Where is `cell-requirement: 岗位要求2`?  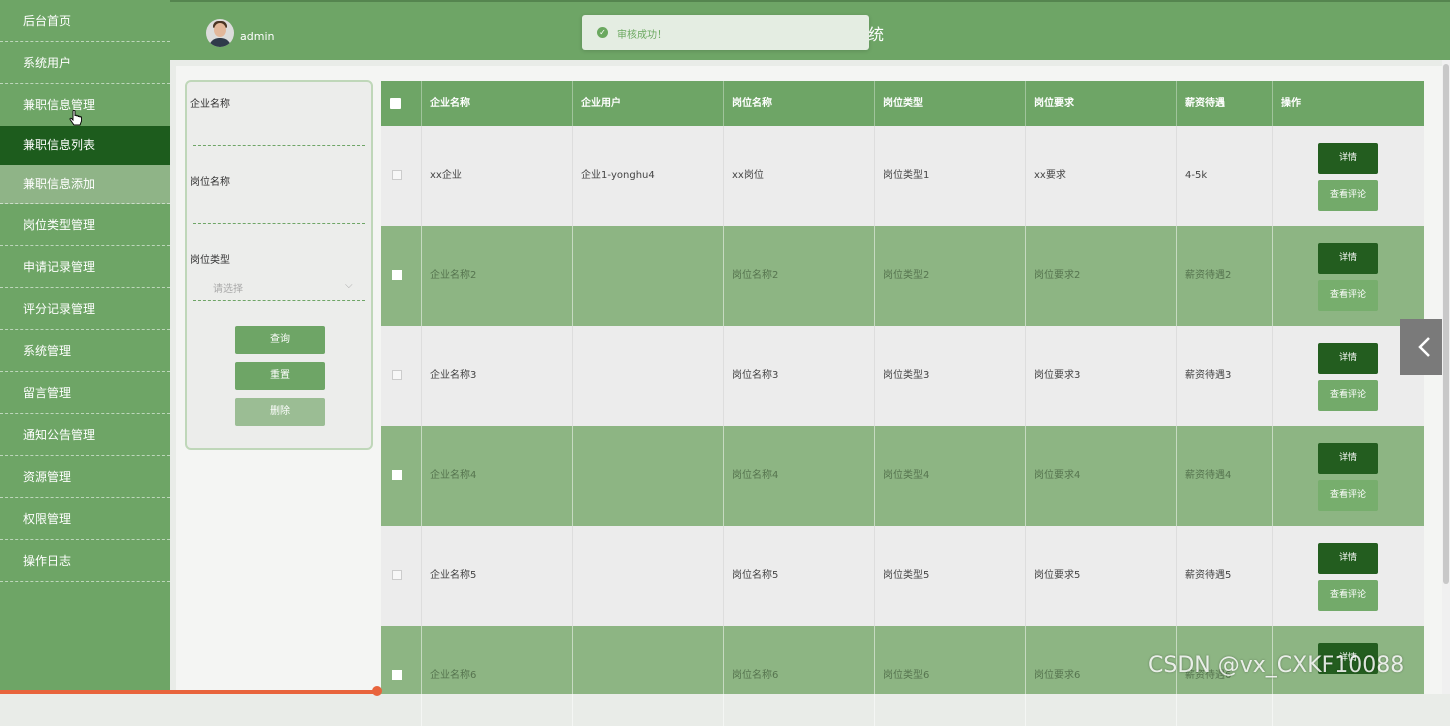
cell-requirement: 岗位要求2 is located at coordinates (1101, 276).